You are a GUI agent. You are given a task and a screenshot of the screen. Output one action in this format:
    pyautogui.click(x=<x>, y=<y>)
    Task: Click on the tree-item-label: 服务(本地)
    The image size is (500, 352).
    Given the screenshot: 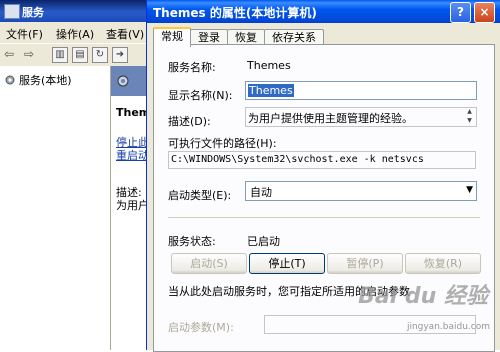 What is the action you would take?
    pyautogui.click(x=45, y=80)
    